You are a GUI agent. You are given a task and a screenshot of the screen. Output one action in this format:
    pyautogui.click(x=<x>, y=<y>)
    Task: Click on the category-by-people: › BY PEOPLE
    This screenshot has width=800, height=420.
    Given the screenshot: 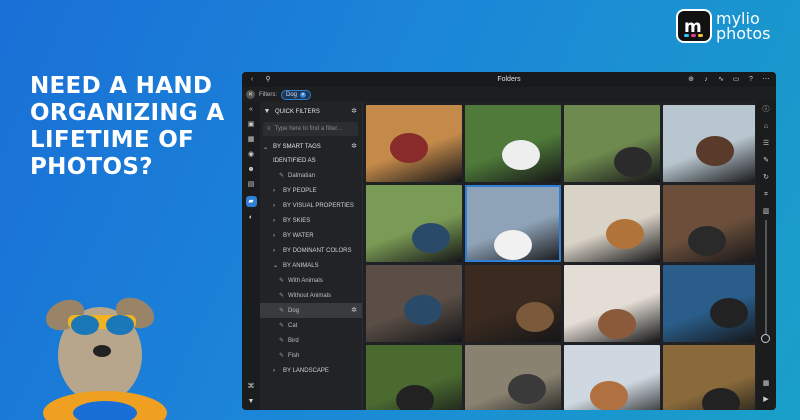 What is the action you would take?
    pyautogui.click(x=310, y=190)
    